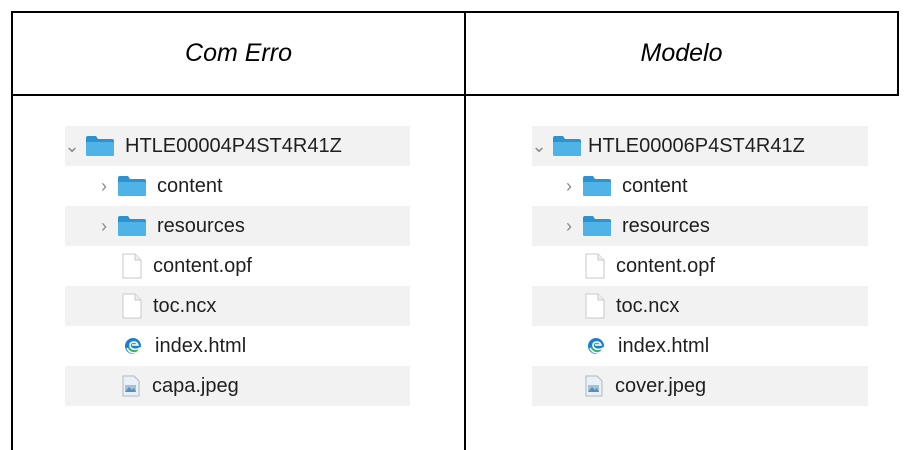 The width and height of the screenshot is (912, 450). I want to click on tree-root-row: ⌄ HTLE00004P4ST4R41Z, so click(237, 146).